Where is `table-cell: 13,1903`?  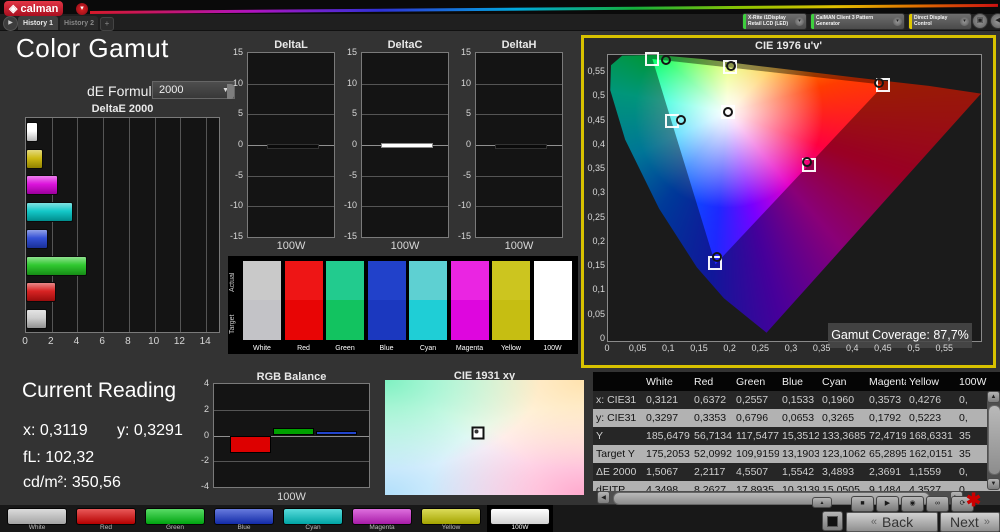 table-cell: 13,1903 is located at coordinates (800, 454).